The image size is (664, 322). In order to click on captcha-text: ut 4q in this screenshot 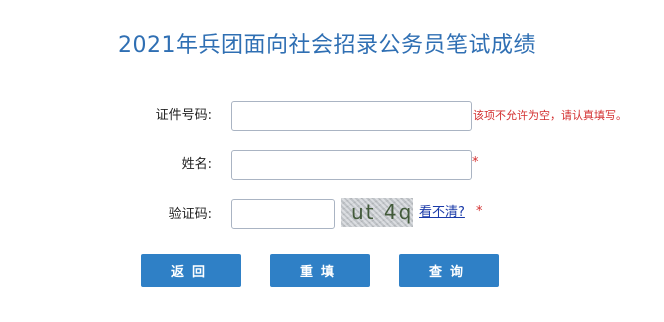, I will do `click(382, 212)`.